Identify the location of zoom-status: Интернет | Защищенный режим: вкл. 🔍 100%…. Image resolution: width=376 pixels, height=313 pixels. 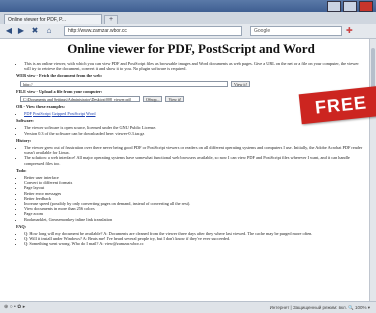
(320, 307).